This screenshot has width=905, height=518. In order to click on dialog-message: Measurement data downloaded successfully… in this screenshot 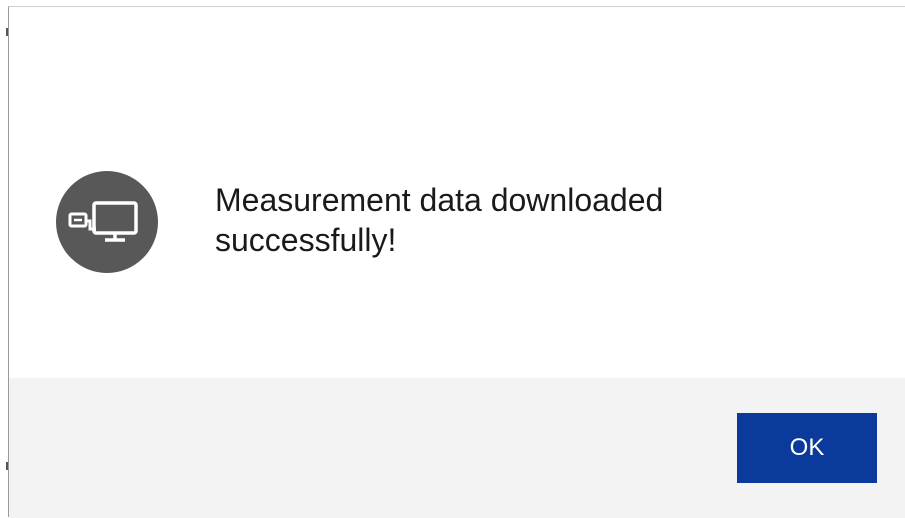, I will do `click(515, 220)`.